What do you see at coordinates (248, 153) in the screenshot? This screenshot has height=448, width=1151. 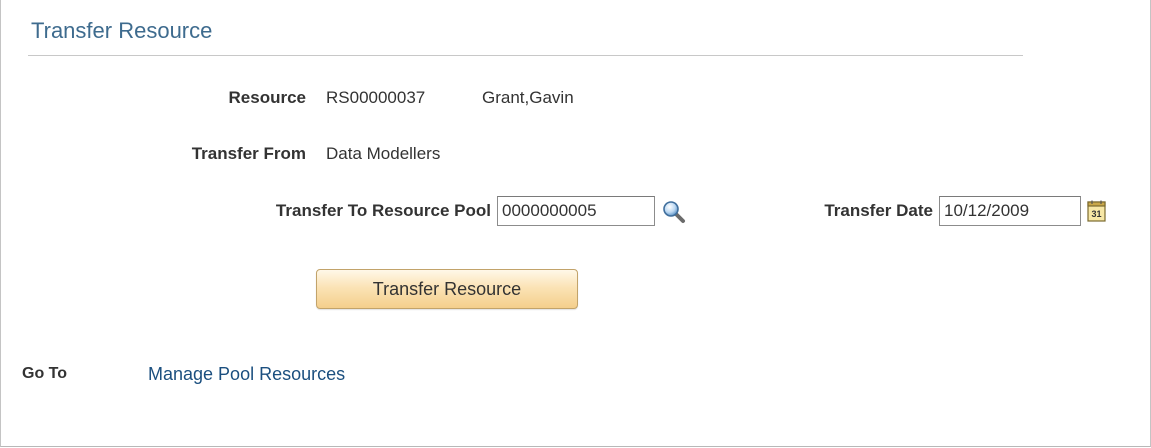 I see `transfer-from-label: Transfer From` at bounding box center [248, 153].